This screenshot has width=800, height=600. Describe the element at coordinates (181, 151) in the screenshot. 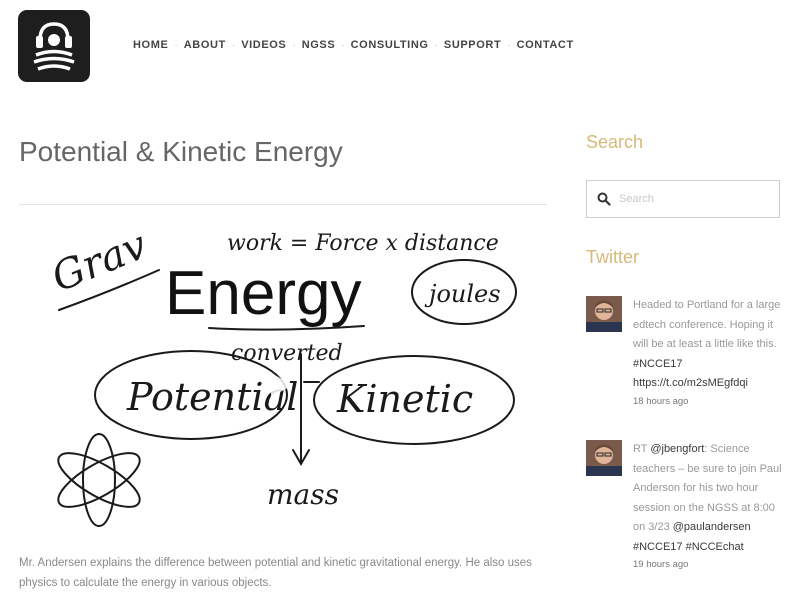

I see `page-title: Potential & Kinetic Energy` at that location.